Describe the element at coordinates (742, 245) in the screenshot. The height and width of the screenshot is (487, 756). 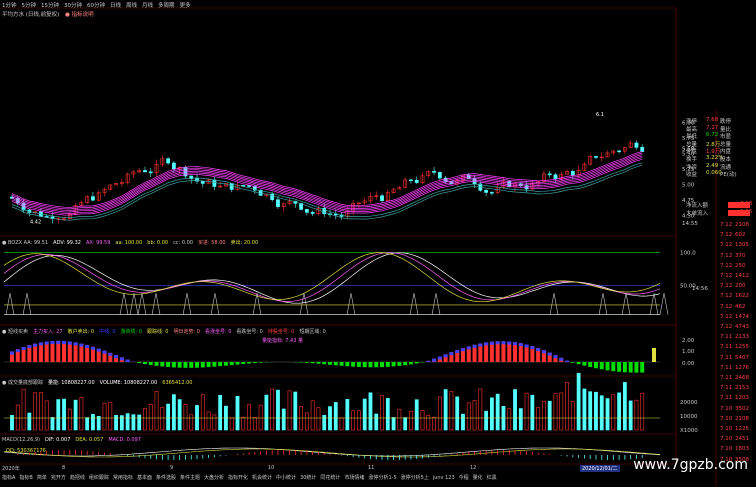
I see `book-qty: 1305` at that location.